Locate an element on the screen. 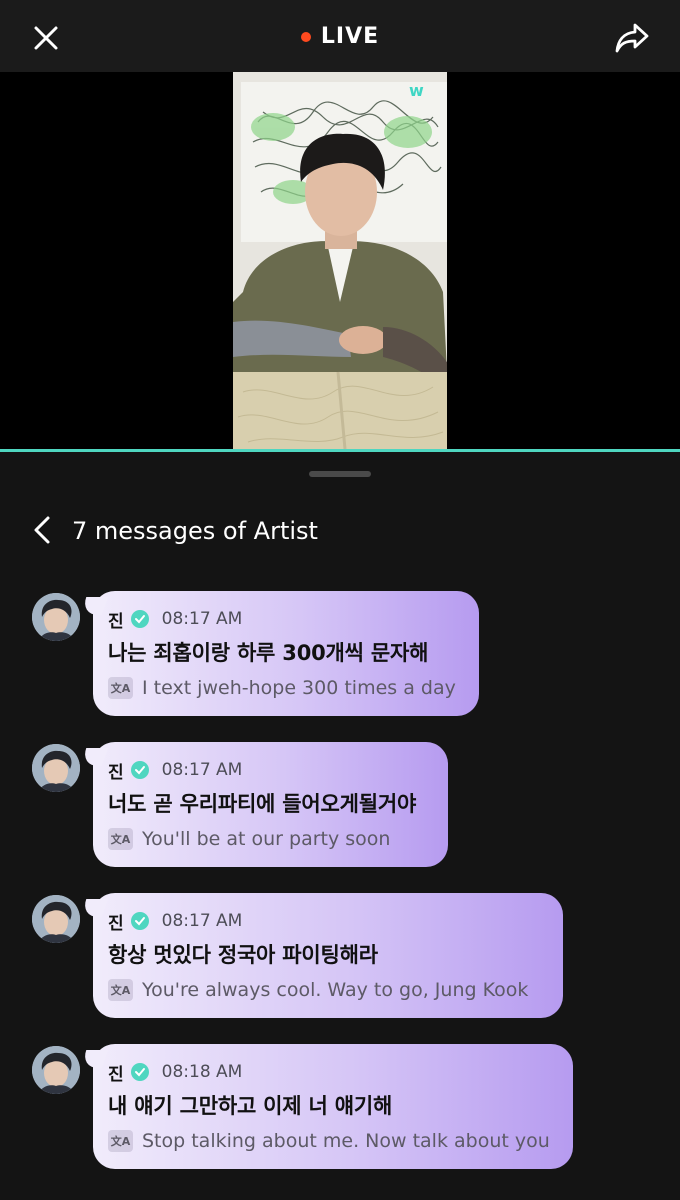  live-label: LIVE is located at coordinates (350, 36).